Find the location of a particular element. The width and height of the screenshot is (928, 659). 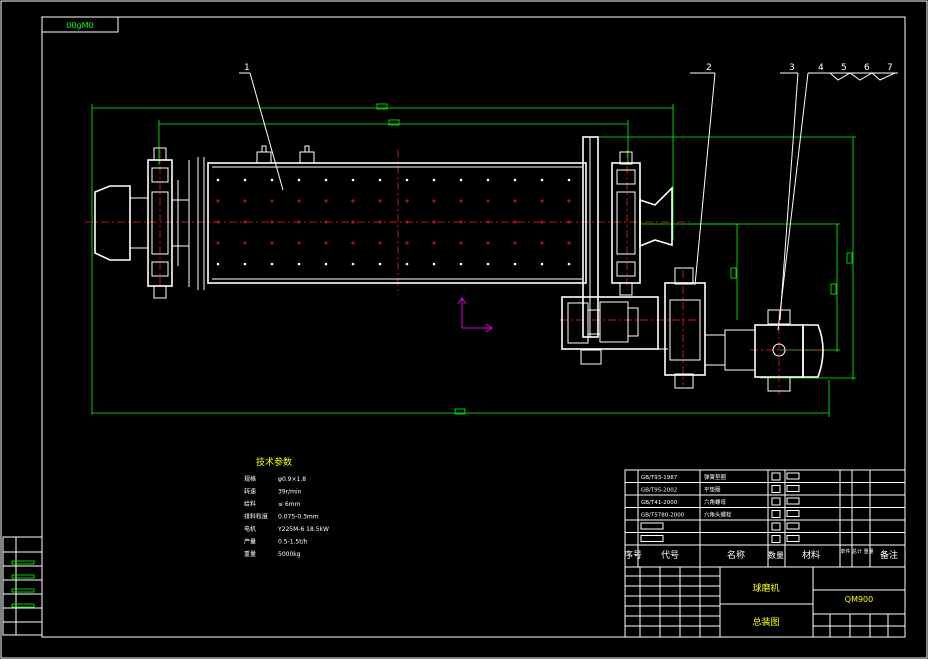

tech-param-label: 规格 is located at coordinates (250, 479).